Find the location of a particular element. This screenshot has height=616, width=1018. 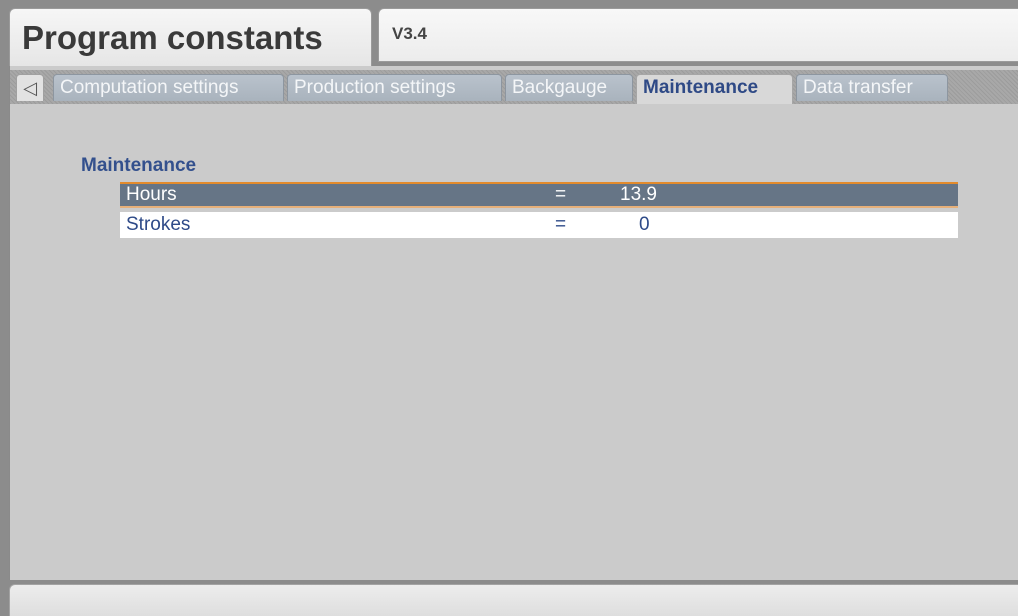

tab-data-transfer: Data transfer is located at coordinates (872, 87).